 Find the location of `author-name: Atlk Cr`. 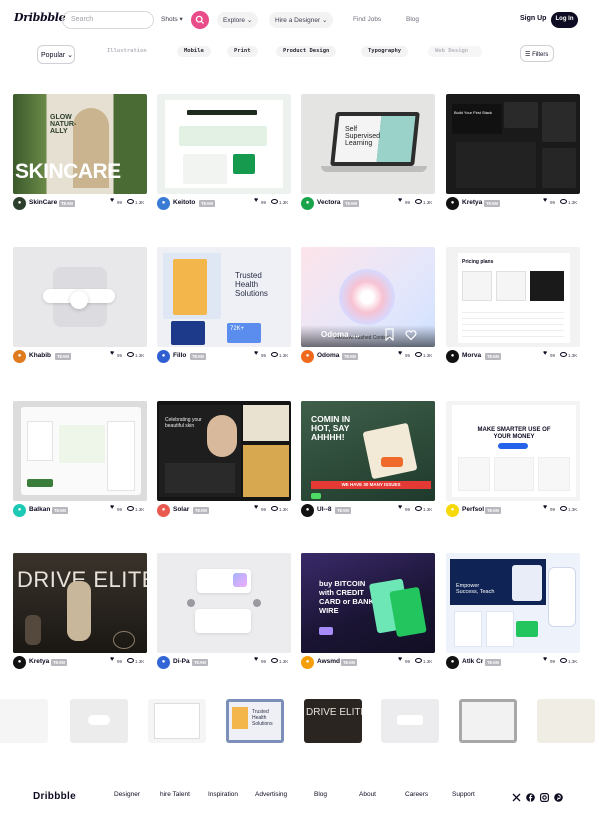

author-name: Atlk Cr is located at coordinates (472, 661).